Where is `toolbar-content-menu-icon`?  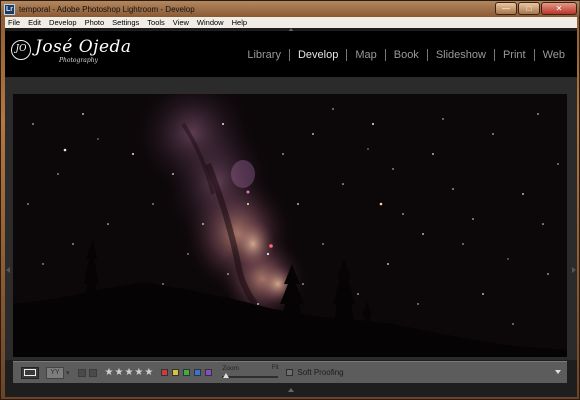 toolbar-content-menu-icon is located at coordinates (558, 372).